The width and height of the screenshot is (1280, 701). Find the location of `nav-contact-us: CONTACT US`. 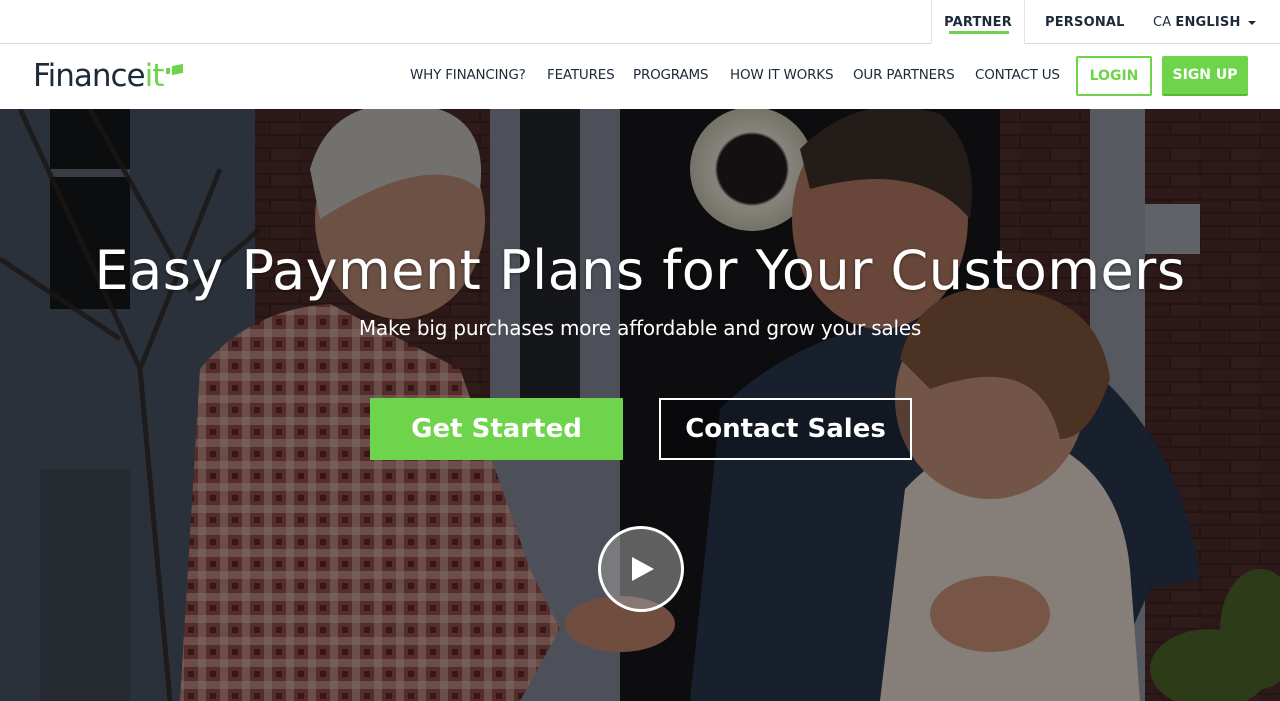

nav-contact-us: CONTACT US is located at coordinates (1017, 75).